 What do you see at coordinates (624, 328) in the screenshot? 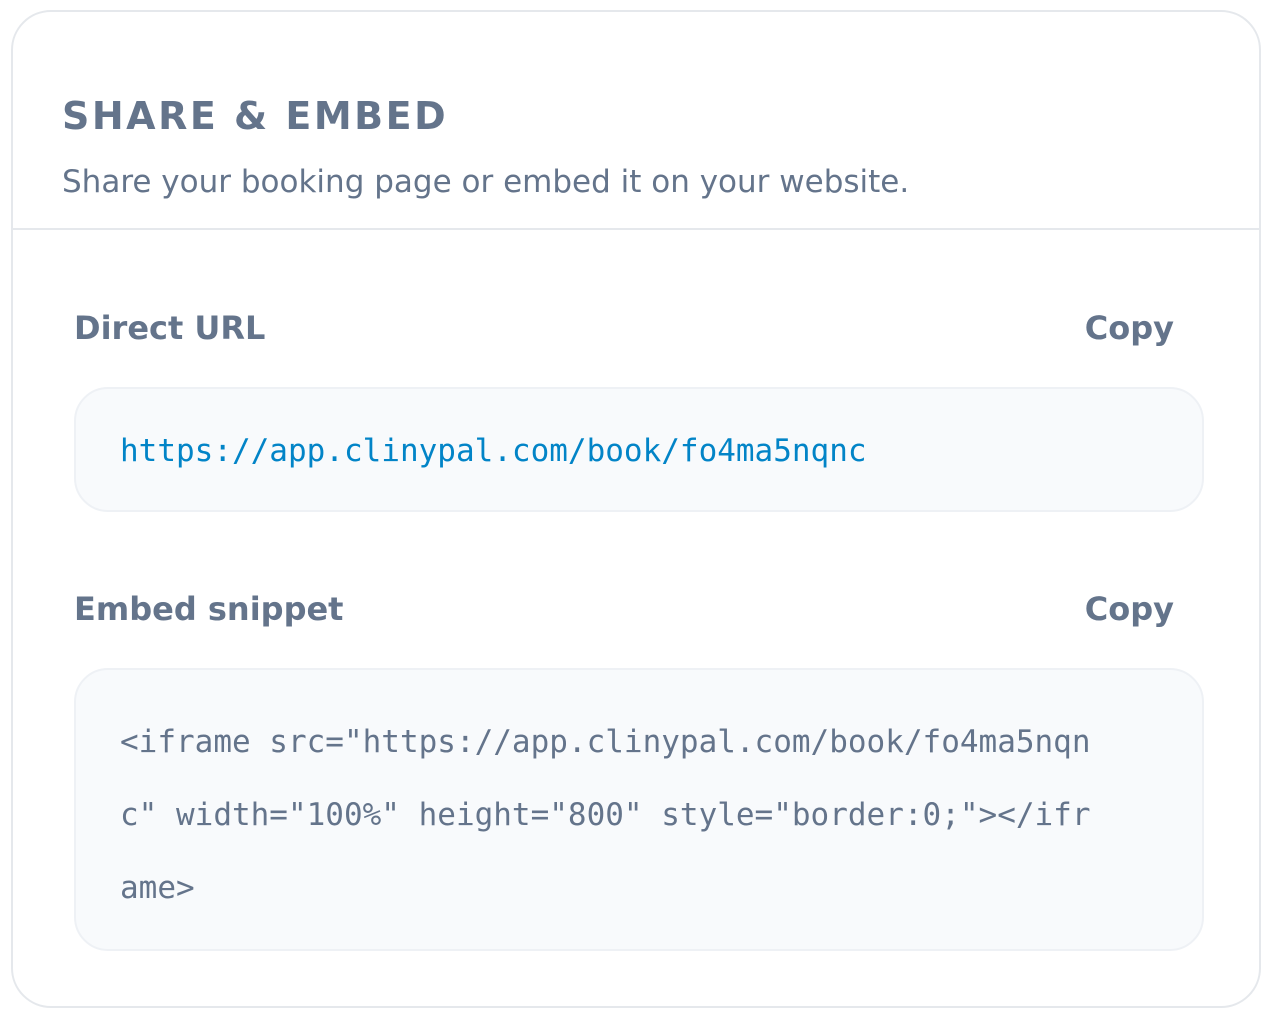
I see `direct-url-header: Direct URL Copy` at bounding box center [624, 328].